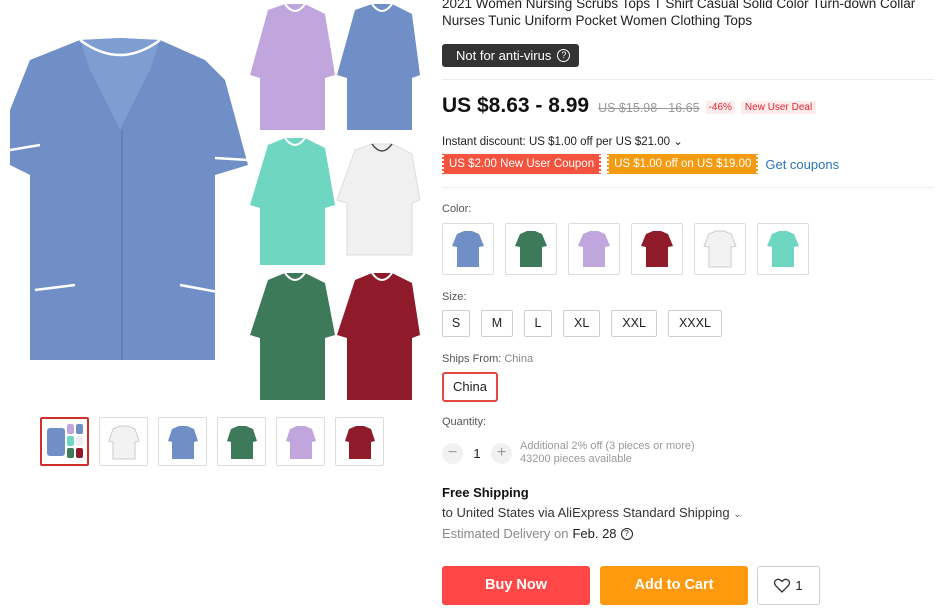  I want to click on shirt-blue-small, so click(378, 66).